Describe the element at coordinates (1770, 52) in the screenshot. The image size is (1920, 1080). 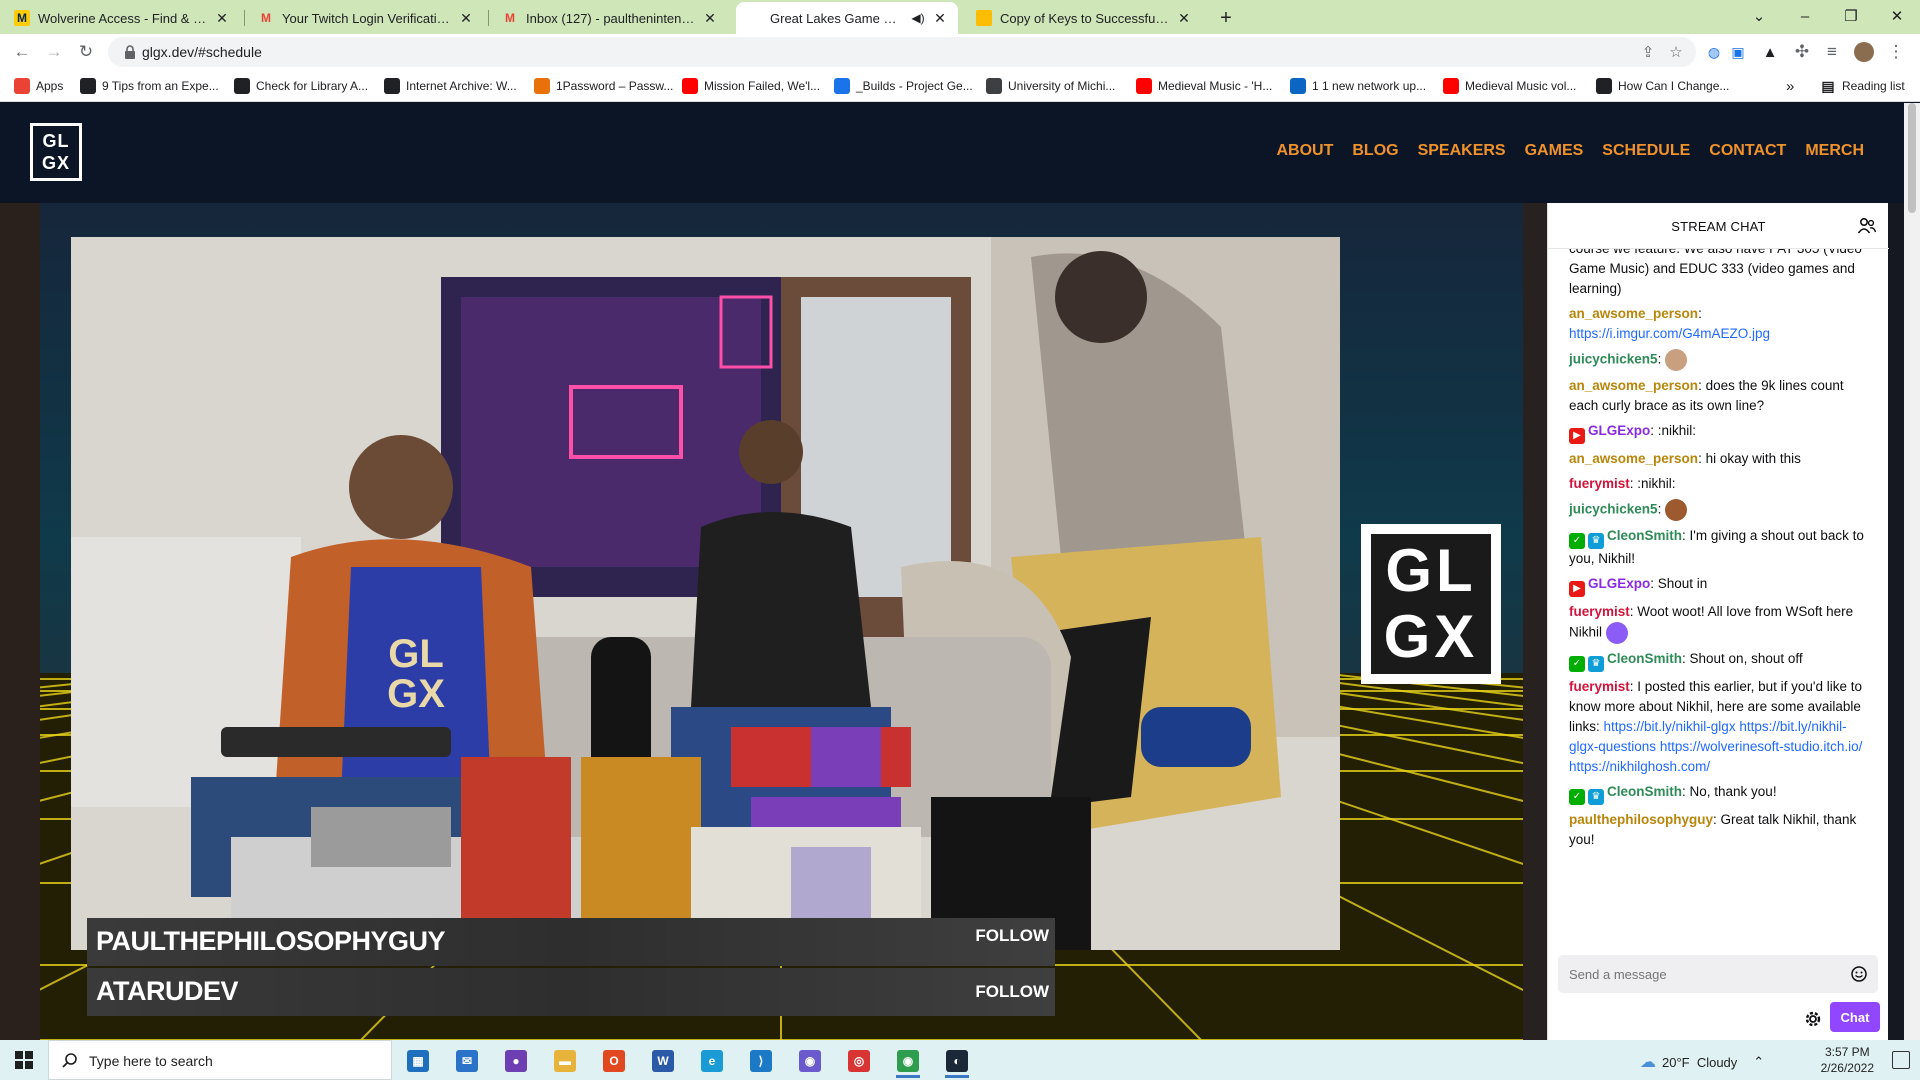
I see `extension-3-icon: ▲` at that location.